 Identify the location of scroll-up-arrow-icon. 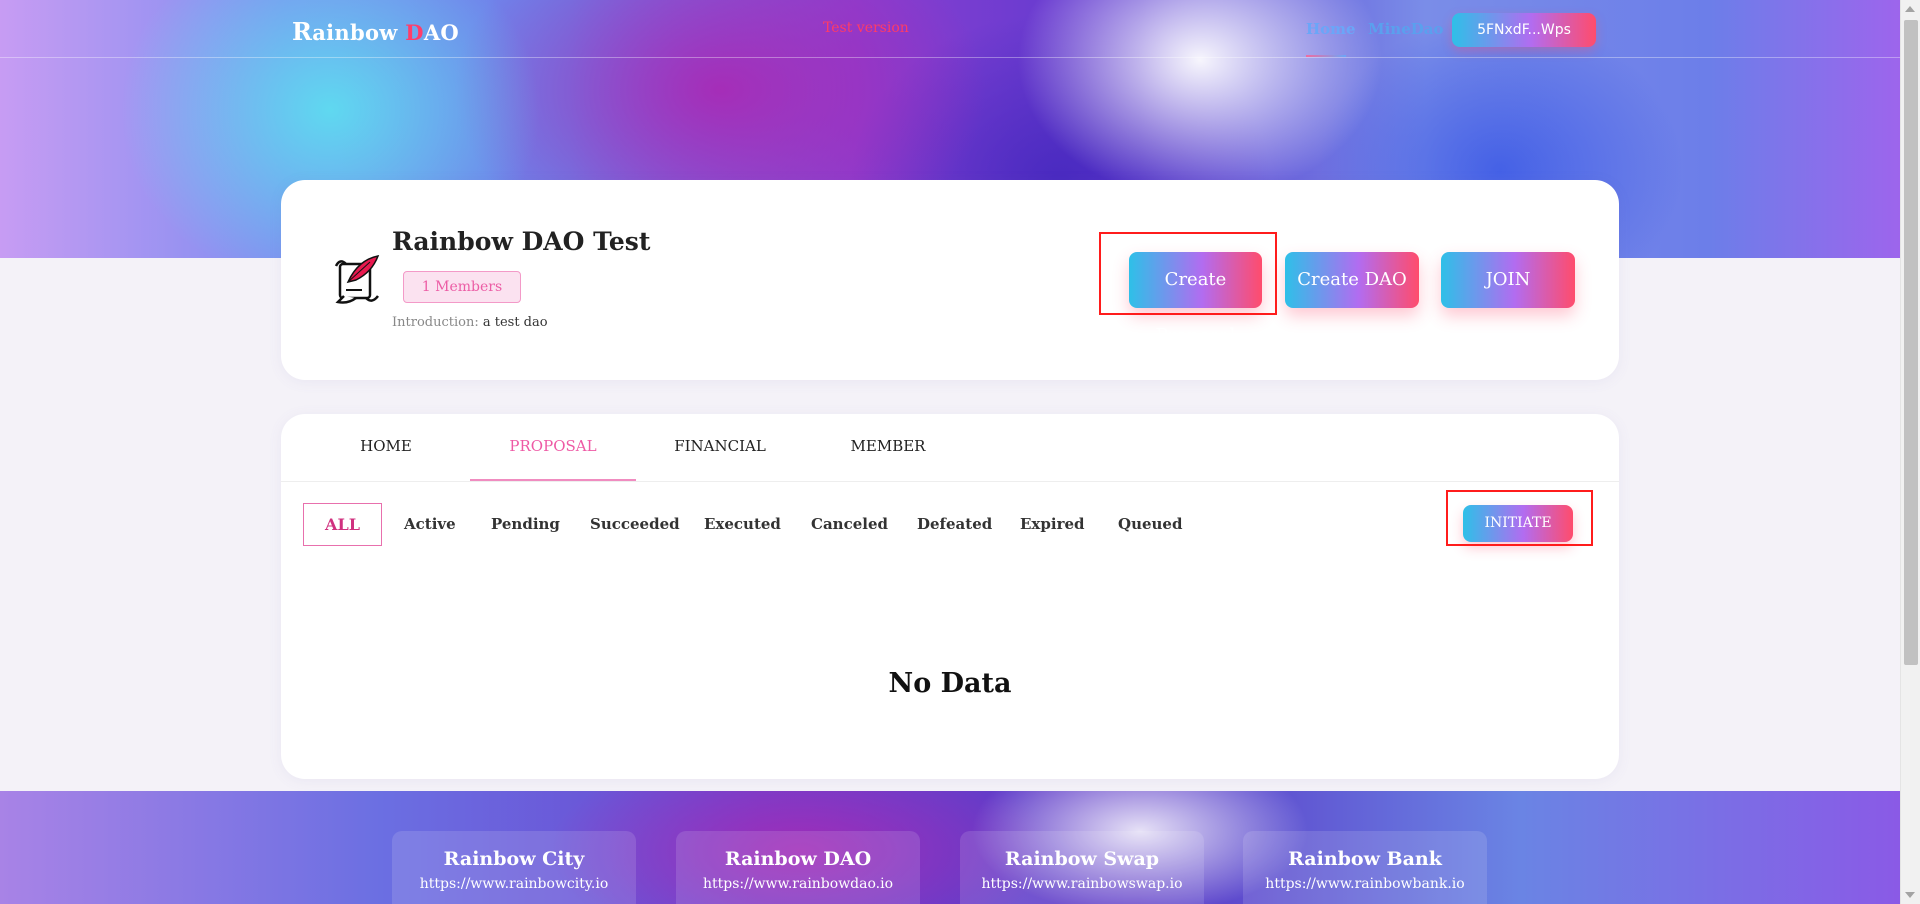
(1910, 9).